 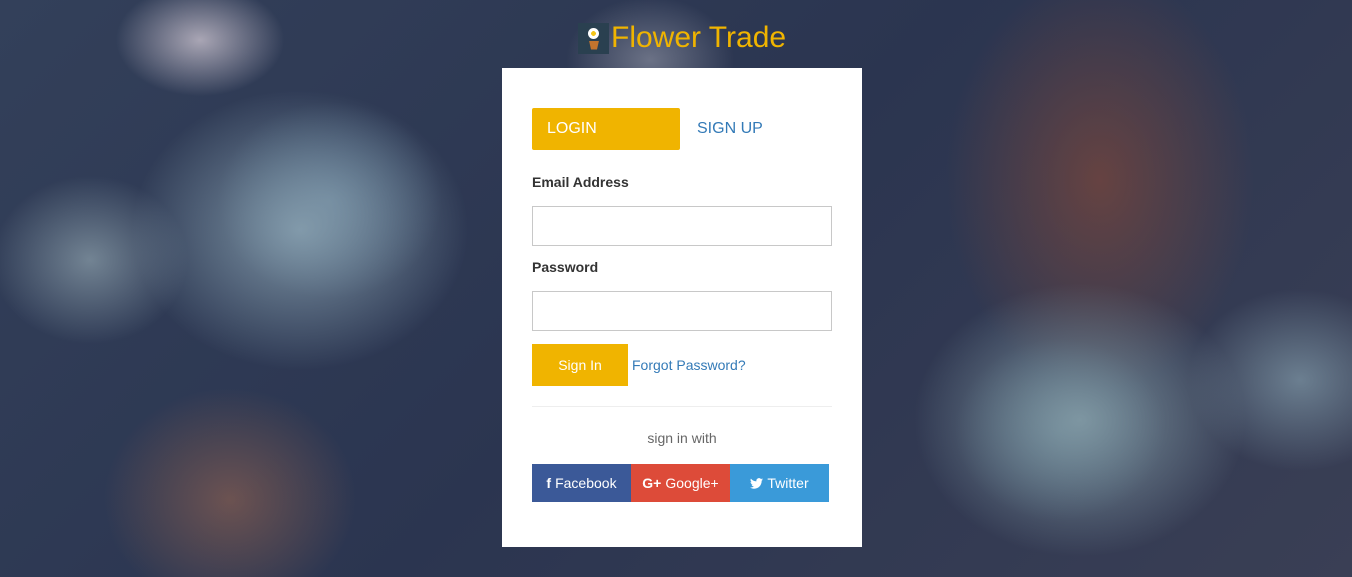 I want to click on flower-pot-icon, so click(x=593, y=38).